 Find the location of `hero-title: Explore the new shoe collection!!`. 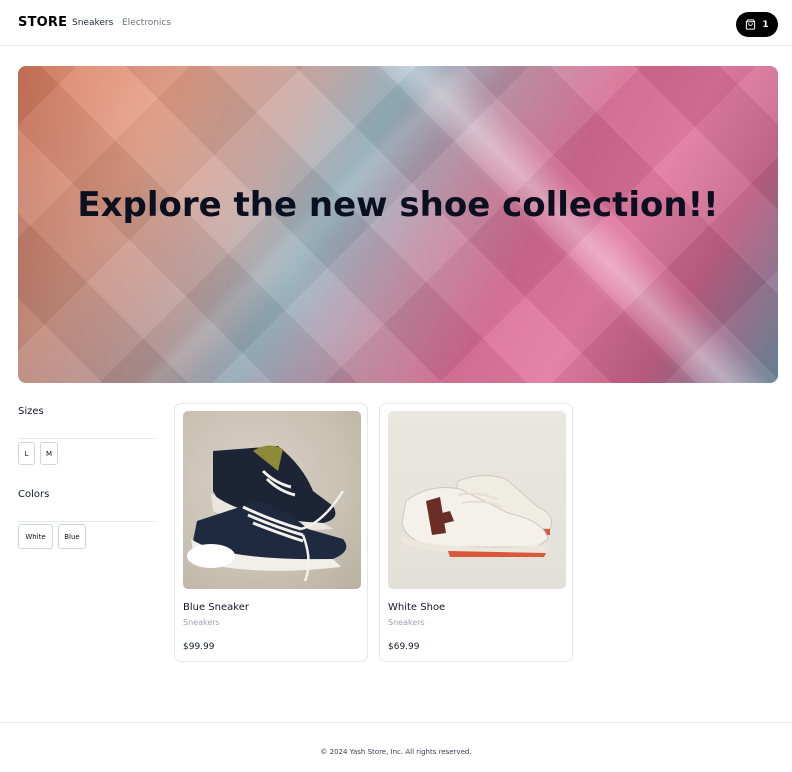

hero-title: Explore the new shoe collection!! is located at coordinates (398, 205).